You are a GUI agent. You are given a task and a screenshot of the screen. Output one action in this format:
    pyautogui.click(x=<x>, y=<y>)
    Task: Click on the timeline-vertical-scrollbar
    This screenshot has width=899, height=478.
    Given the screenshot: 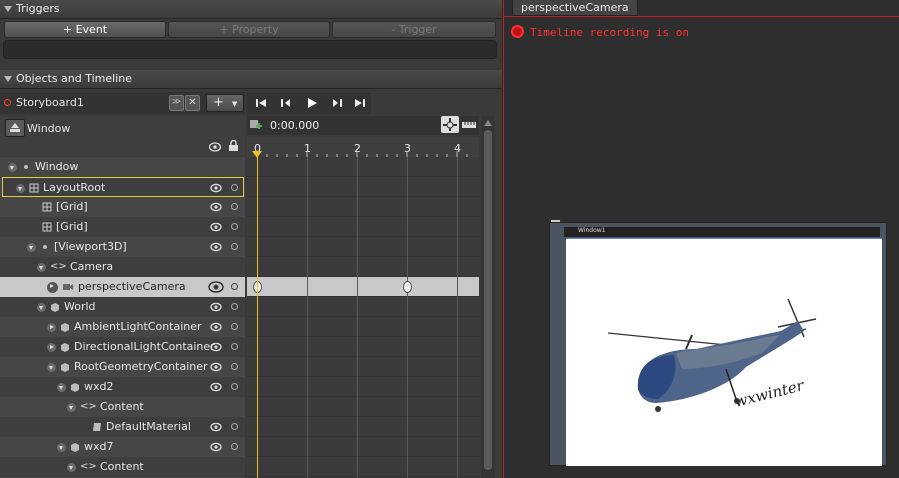 What is the action you would take?
    pyautogui.click(x=488, y=297)
    